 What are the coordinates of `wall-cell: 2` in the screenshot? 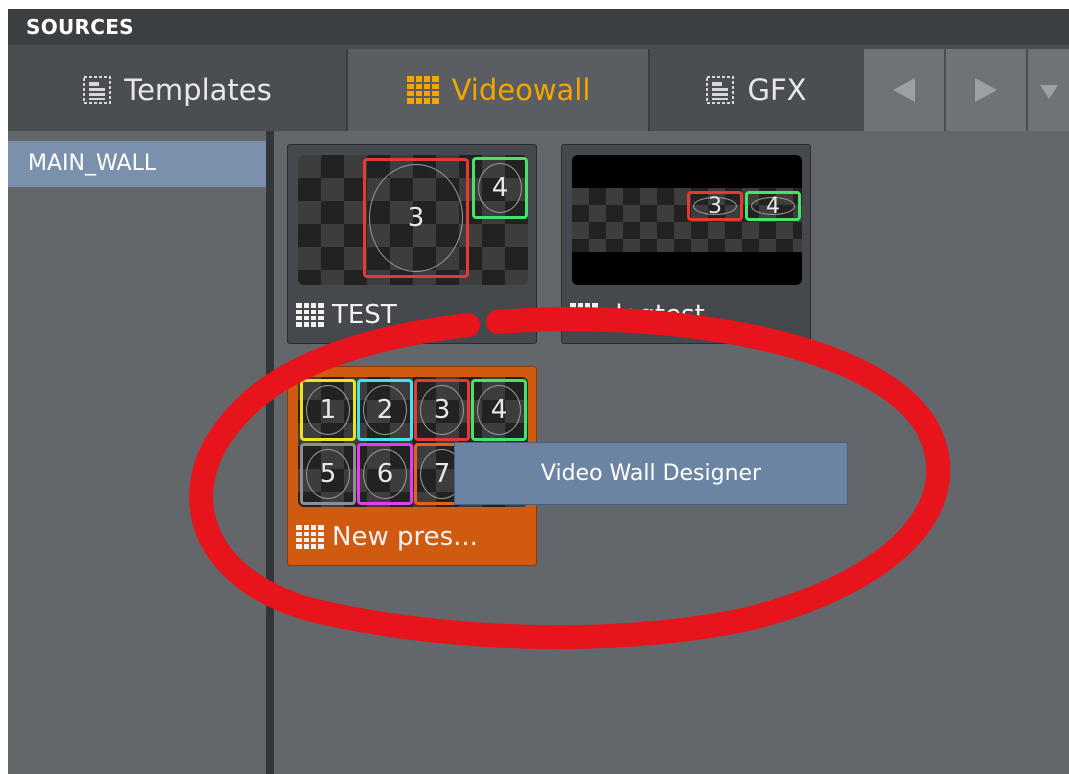 It's located at (385, 410).